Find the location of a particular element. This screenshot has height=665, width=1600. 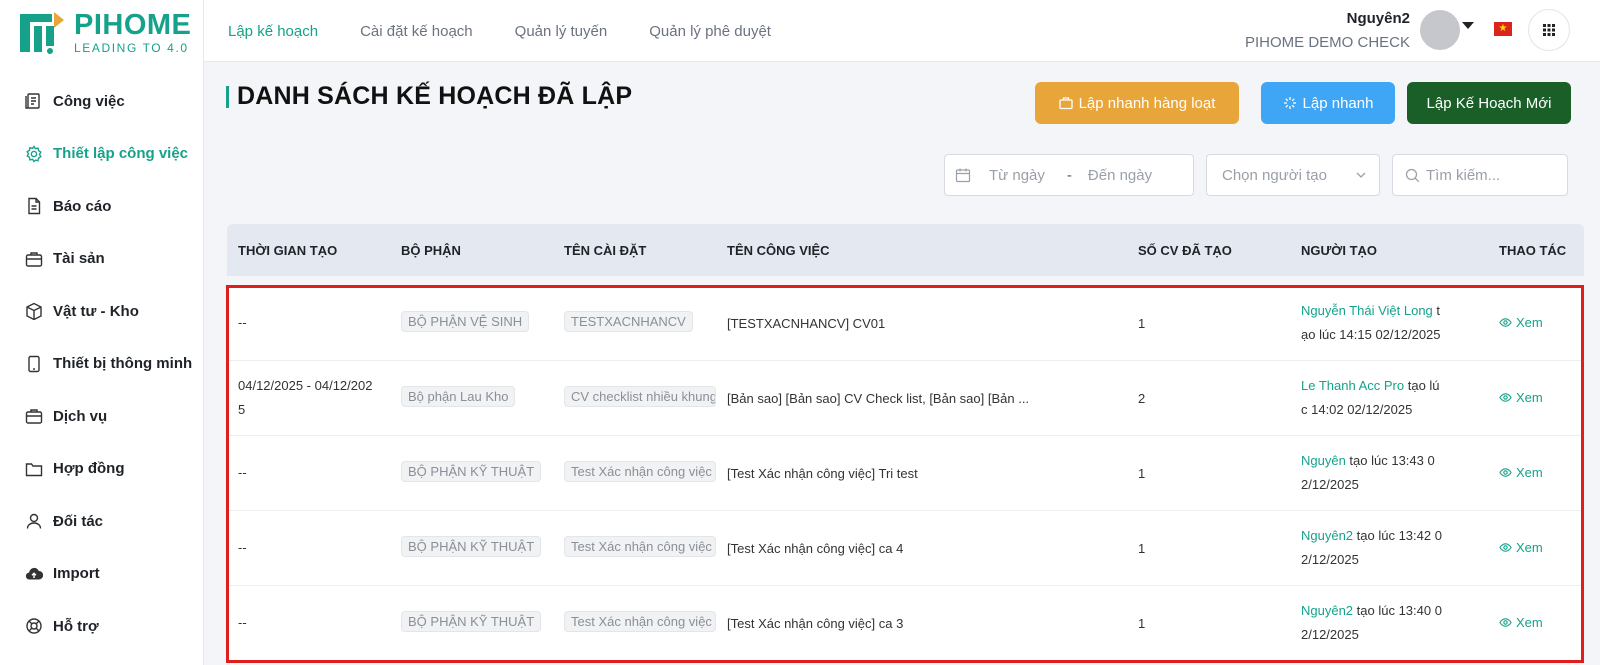

to-date-input: Đến ngày is located at coordinates (1120, 175).